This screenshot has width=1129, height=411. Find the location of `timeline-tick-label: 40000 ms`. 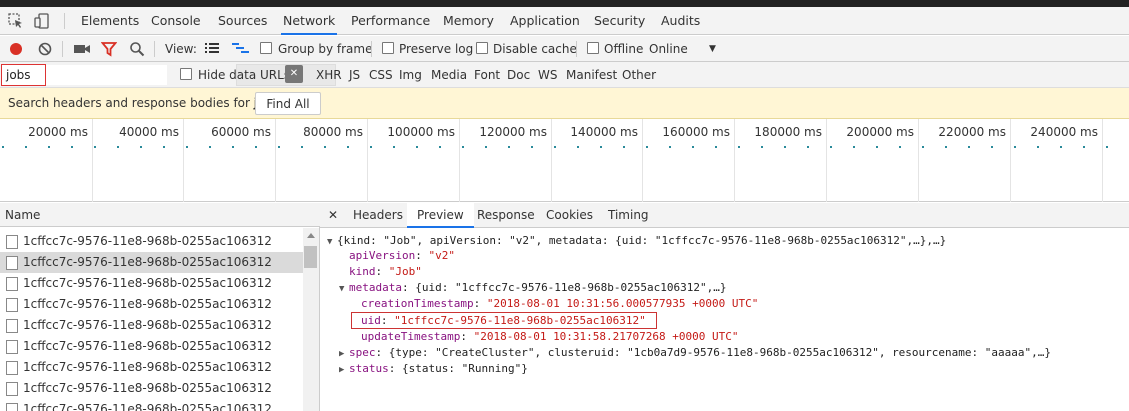

timeline-tick-label: 40000 ms is located at coordinates (149, 132).